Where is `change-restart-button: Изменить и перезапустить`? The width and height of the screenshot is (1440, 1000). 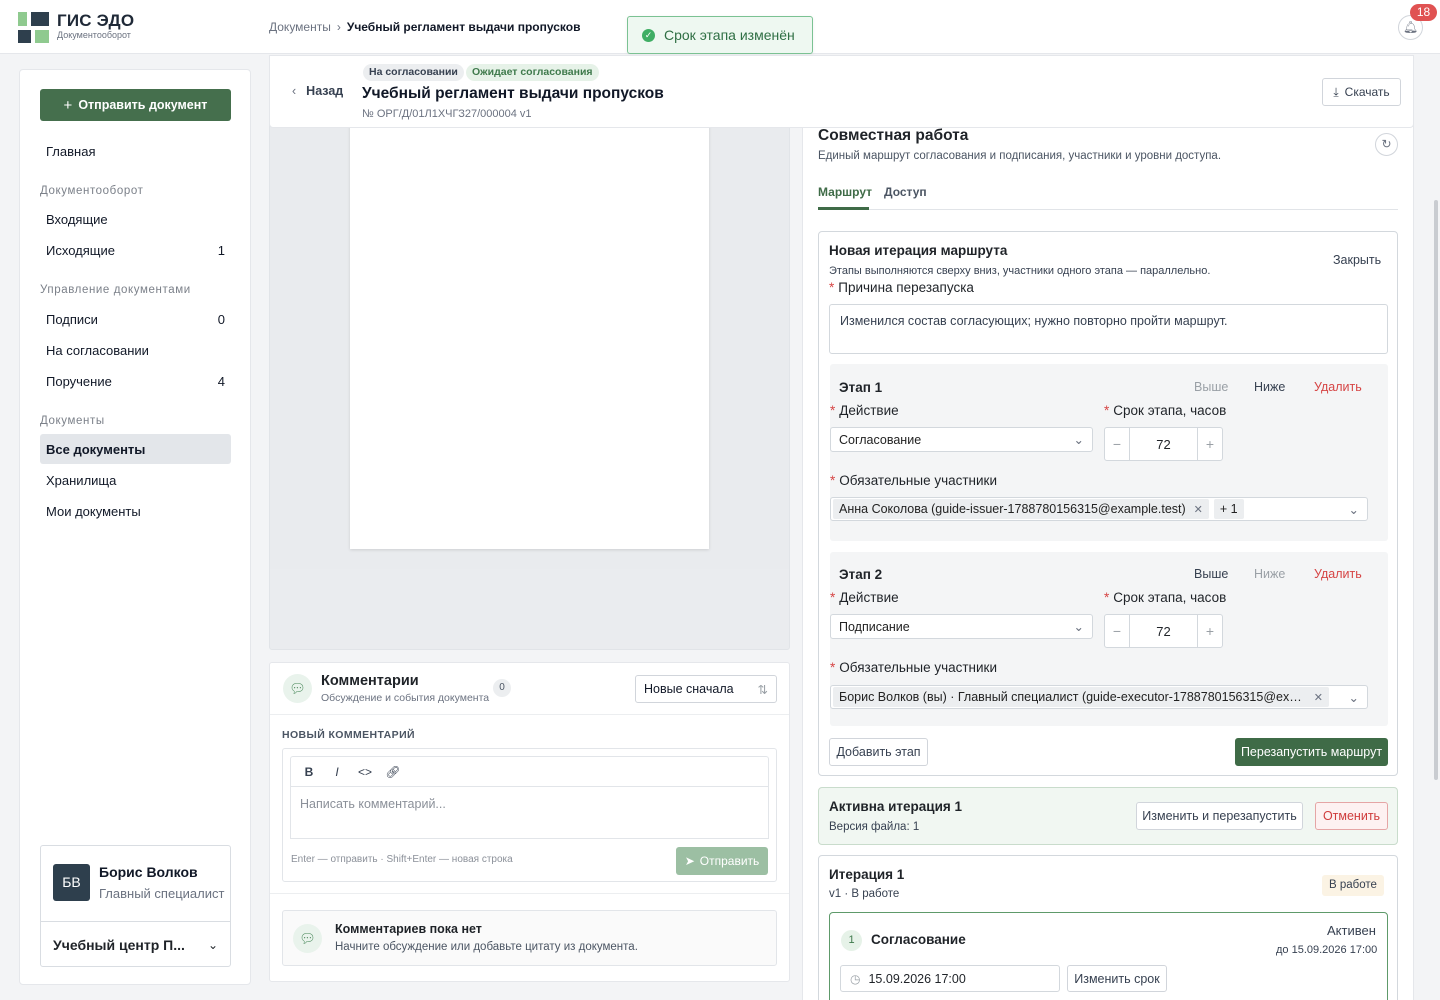
change-restart-button: Изменить и перезапустить is located at coordinates (1219, 816).